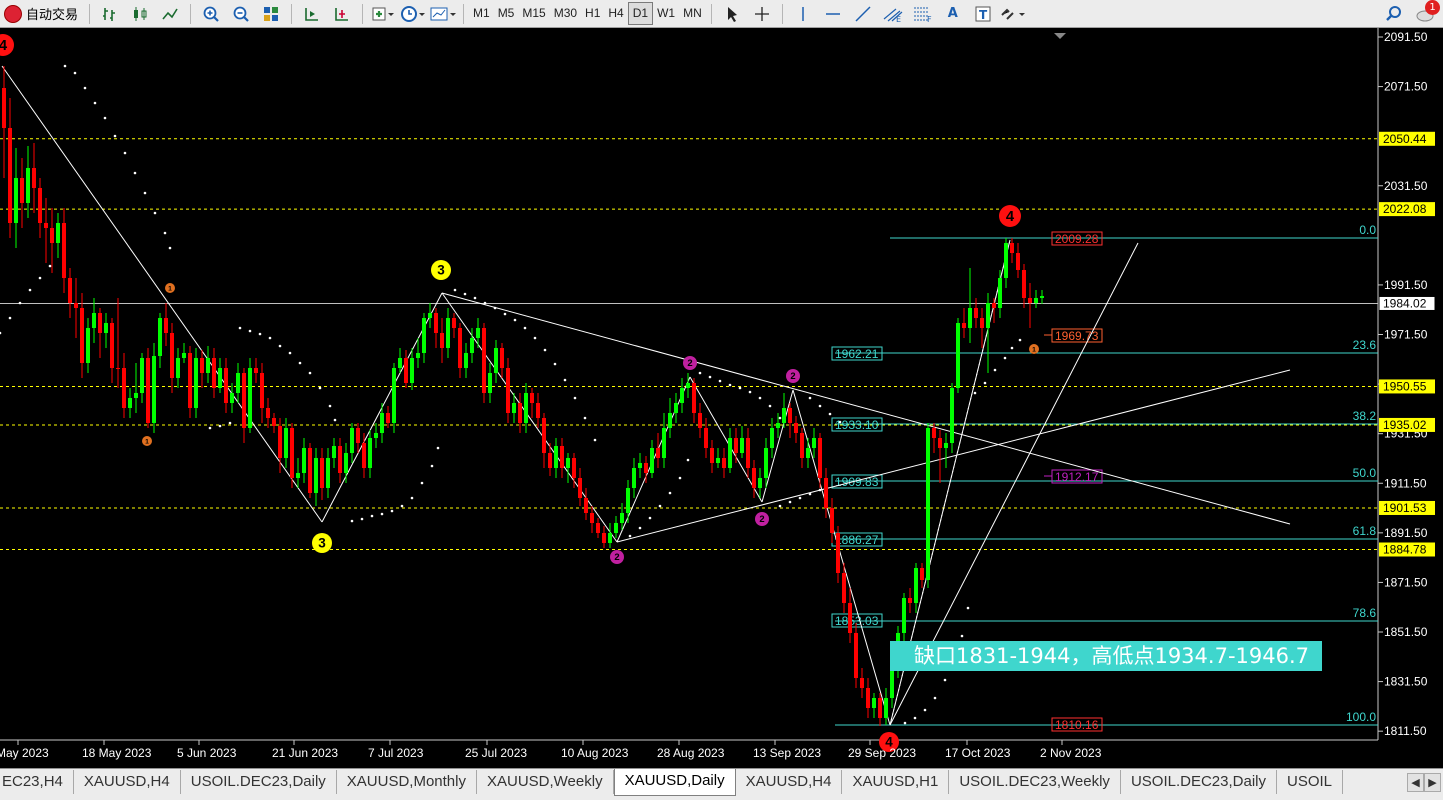 This screenshot has width=1443, height=800. What do you see at coordinates (545, 782) in the screenshot?
I see `tab-xauusd-weekly: XAUUSD,Weekly` at bounding box center [545, 782].